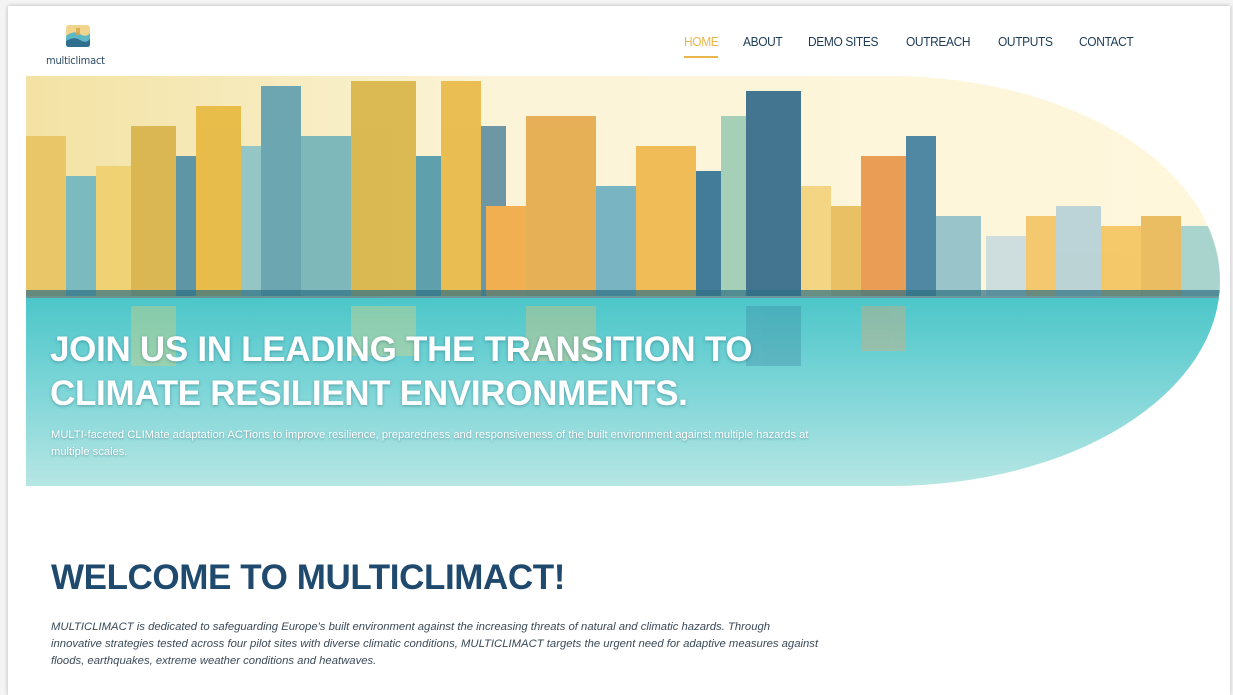 Image resolution: width=1233 pixels, height=695 pixels. Describe the element at coordinates (843, 49) in the screenshot. I see `nav-demo-sites: DEMO SITES` at that location.